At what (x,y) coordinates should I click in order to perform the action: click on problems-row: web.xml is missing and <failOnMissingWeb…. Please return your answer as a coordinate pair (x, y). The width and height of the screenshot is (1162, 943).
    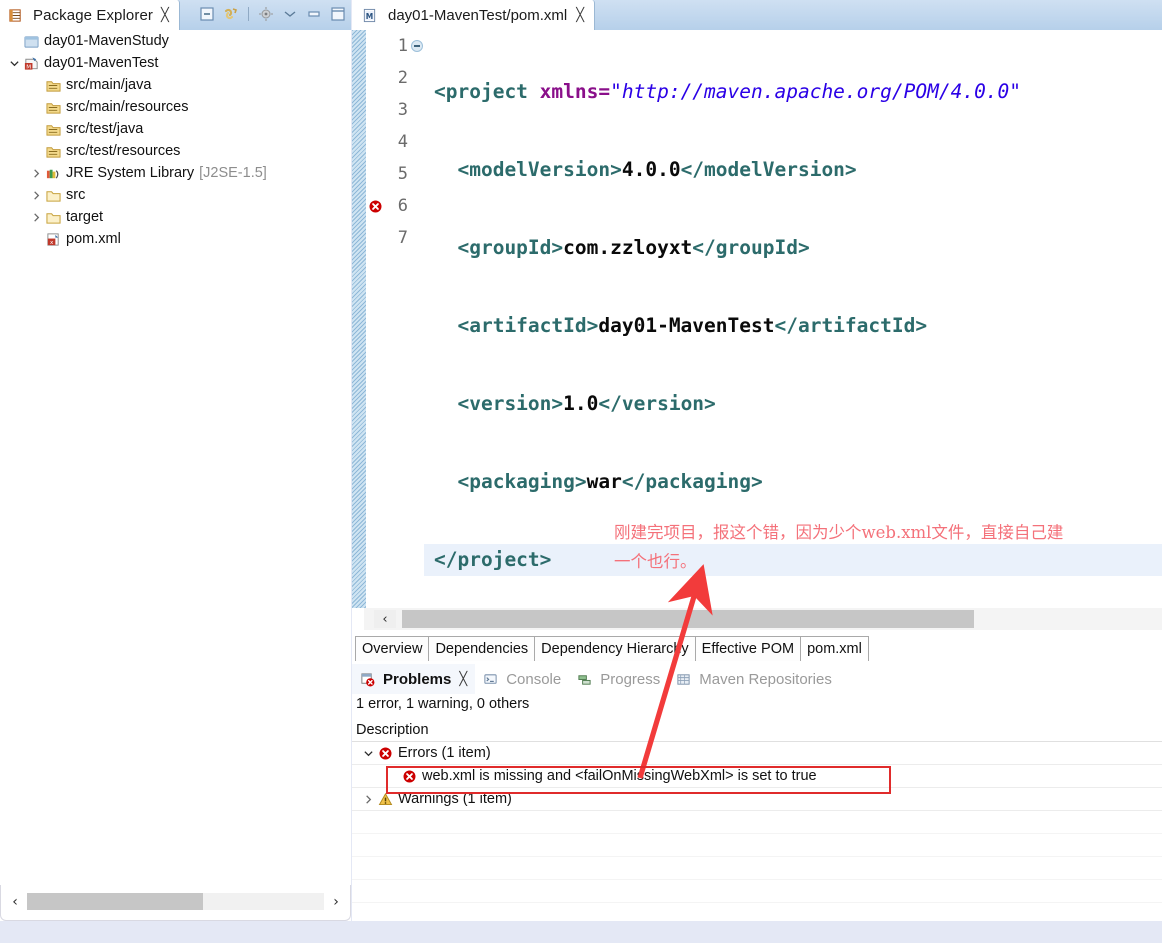
    Looking at the image, I should click on (757, 776).